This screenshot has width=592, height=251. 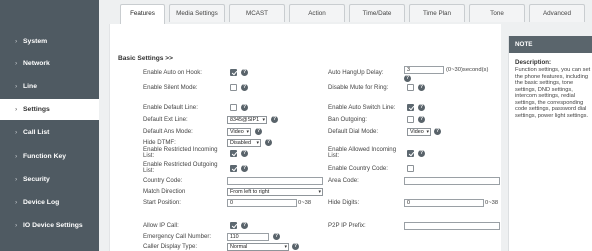 What do you see at coordinates (233, 168) in the screenshot?
I see `restricted-outgoing-checkbox` at bounding box center [233, 168].